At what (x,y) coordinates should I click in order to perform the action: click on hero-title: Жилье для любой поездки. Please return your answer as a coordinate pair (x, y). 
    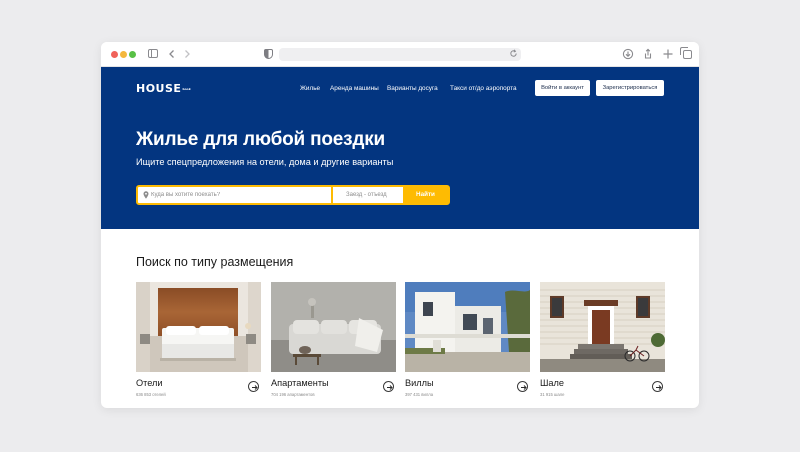
    Looking at the image, I should click on (261, 139).